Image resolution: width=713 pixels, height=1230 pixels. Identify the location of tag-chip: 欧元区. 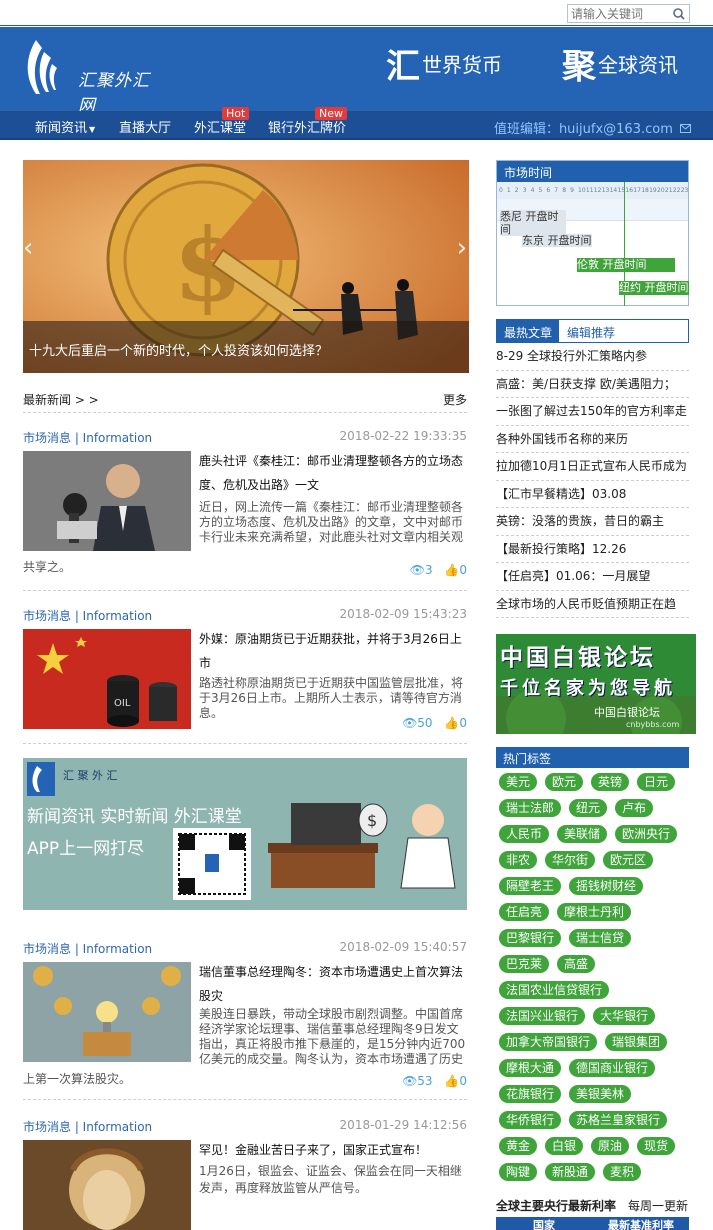
(628, 860).